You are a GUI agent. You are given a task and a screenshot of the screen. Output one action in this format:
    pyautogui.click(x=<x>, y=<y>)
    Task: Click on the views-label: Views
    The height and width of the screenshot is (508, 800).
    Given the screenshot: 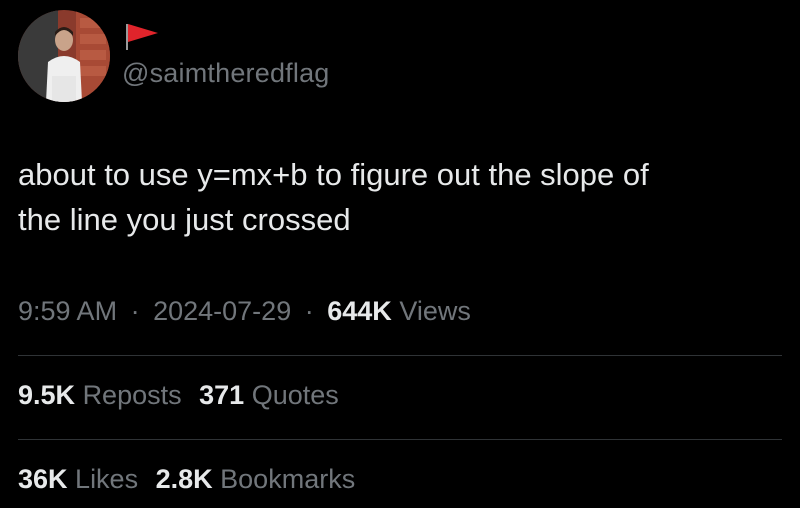 What is the action you would take?
    pyautogui.click(x=435, y=311)
    